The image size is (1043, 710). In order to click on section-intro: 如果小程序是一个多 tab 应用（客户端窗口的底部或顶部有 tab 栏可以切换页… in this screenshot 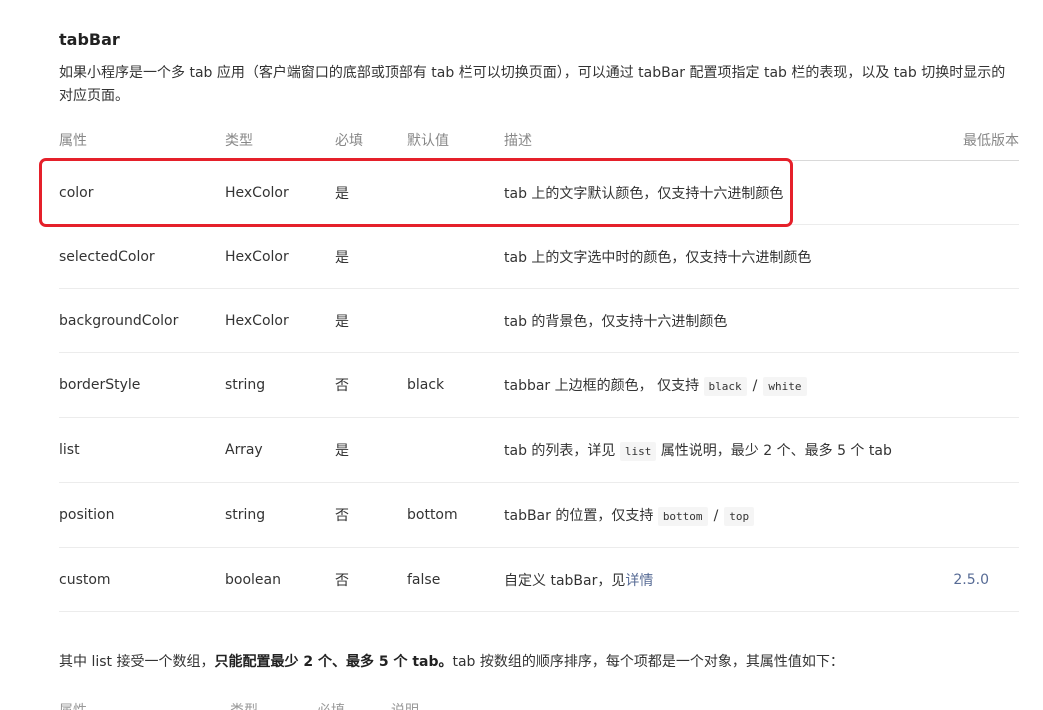, I will do `click(532, 84)`.